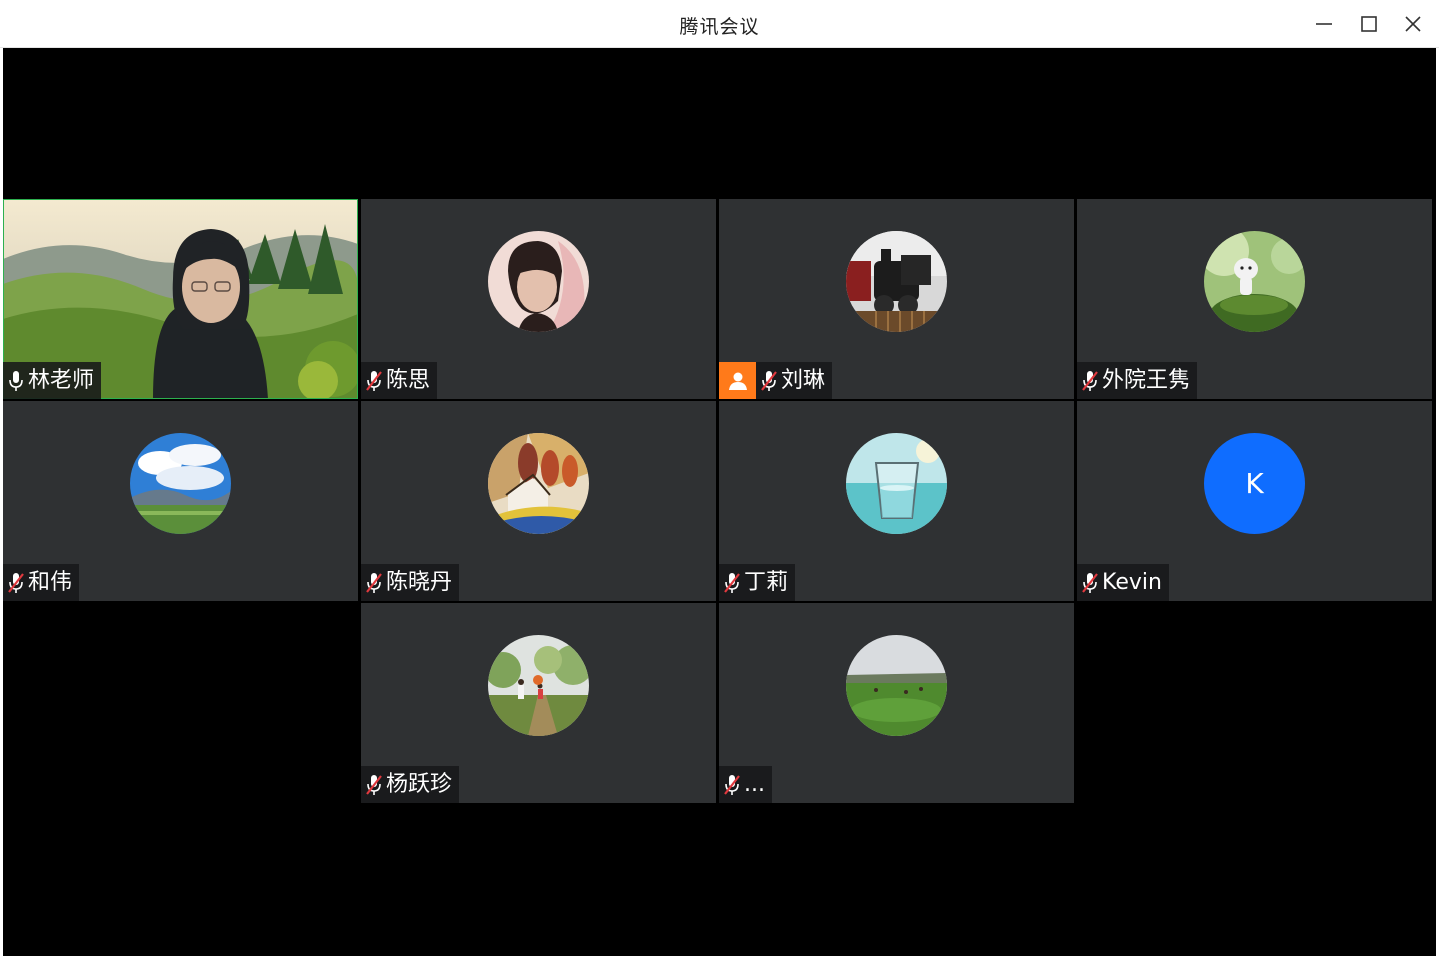 The width and height of the screenshot is (1439, 960). I want to click on participant-name-bar: 和伟, so click(41, 582).